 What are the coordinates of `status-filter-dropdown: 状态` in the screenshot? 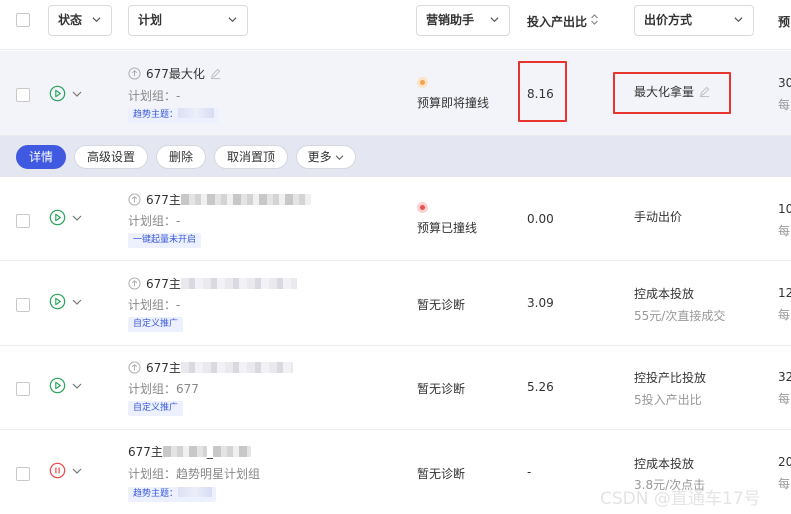 It's located at (80, 20).